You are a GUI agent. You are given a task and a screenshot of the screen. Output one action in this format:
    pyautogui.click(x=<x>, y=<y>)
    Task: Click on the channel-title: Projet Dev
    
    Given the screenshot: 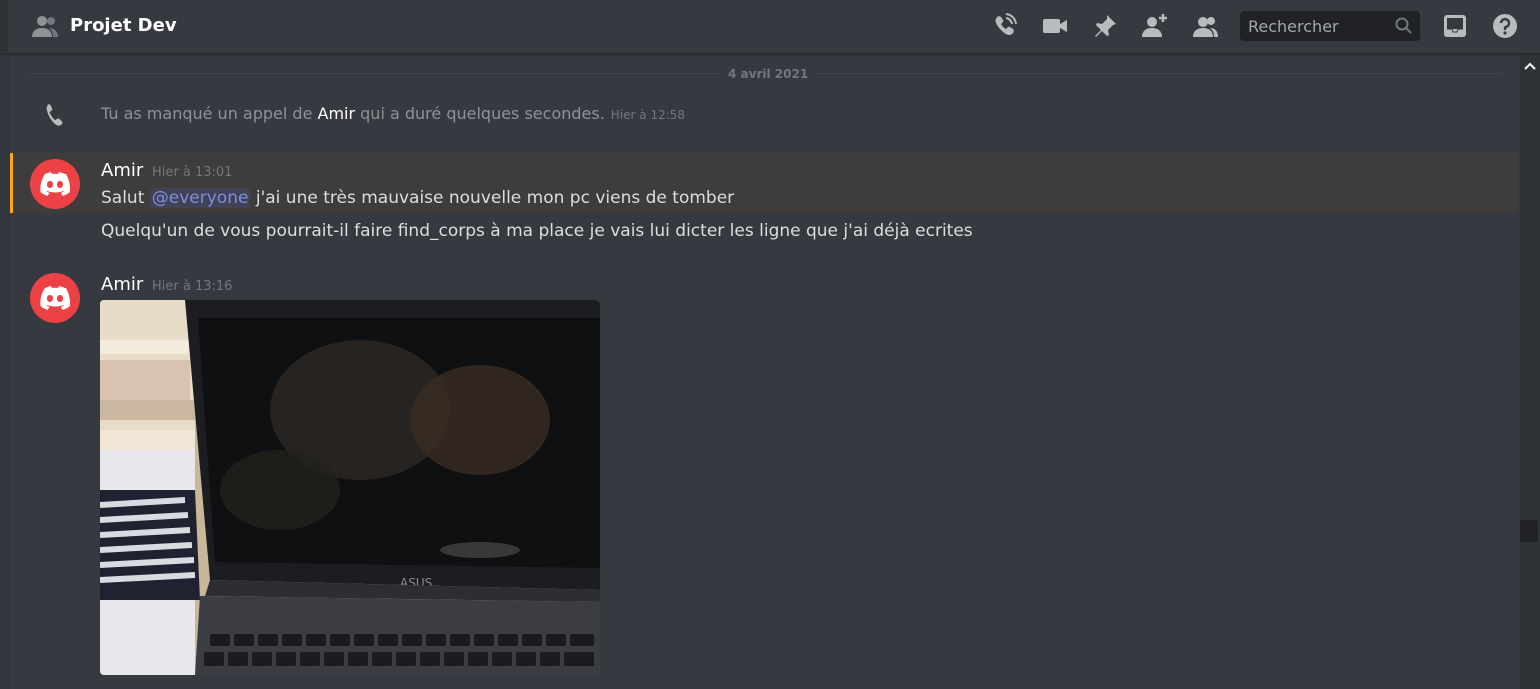 What is the action you would take?
    pyautogui.click(x=123, y=25)
    